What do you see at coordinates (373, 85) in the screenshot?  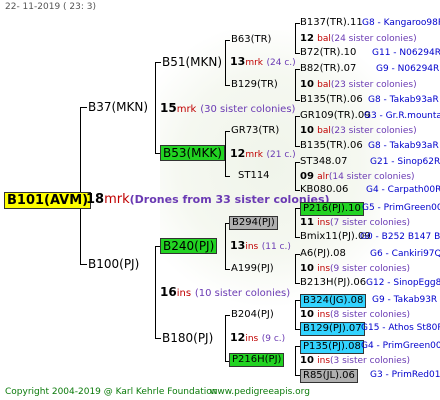 I see `g3-note-1: (23 sister colonies)` at bounding box center [373, 85].